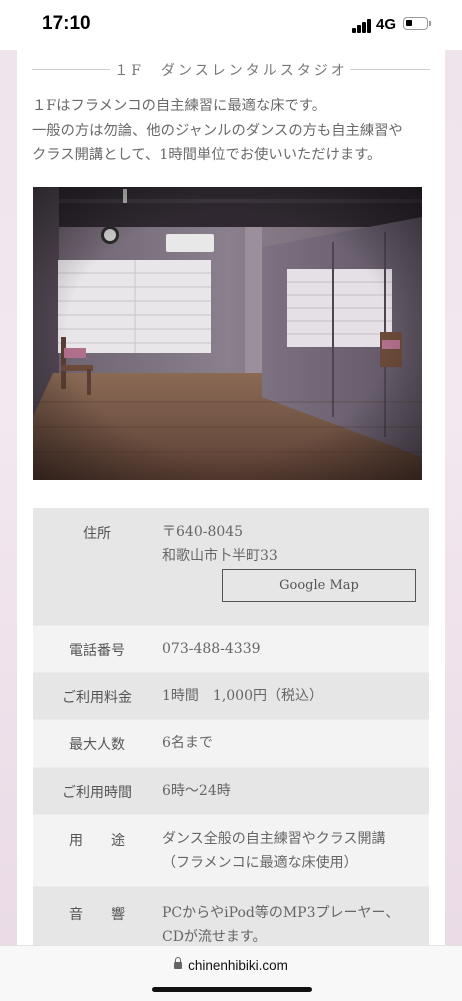 This screenshot has height=1001, width=462. What do you see at coordinates (187, 743) in the screenshot?
I see `capacity-value: 6名まで` at bounding box center [187, 743].